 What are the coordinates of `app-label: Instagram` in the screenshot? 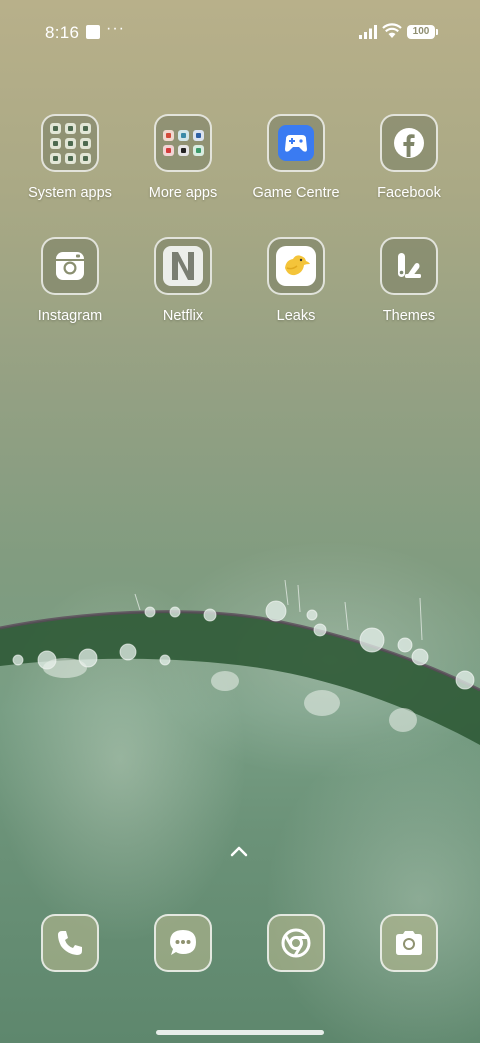 It's located at (70, 316).